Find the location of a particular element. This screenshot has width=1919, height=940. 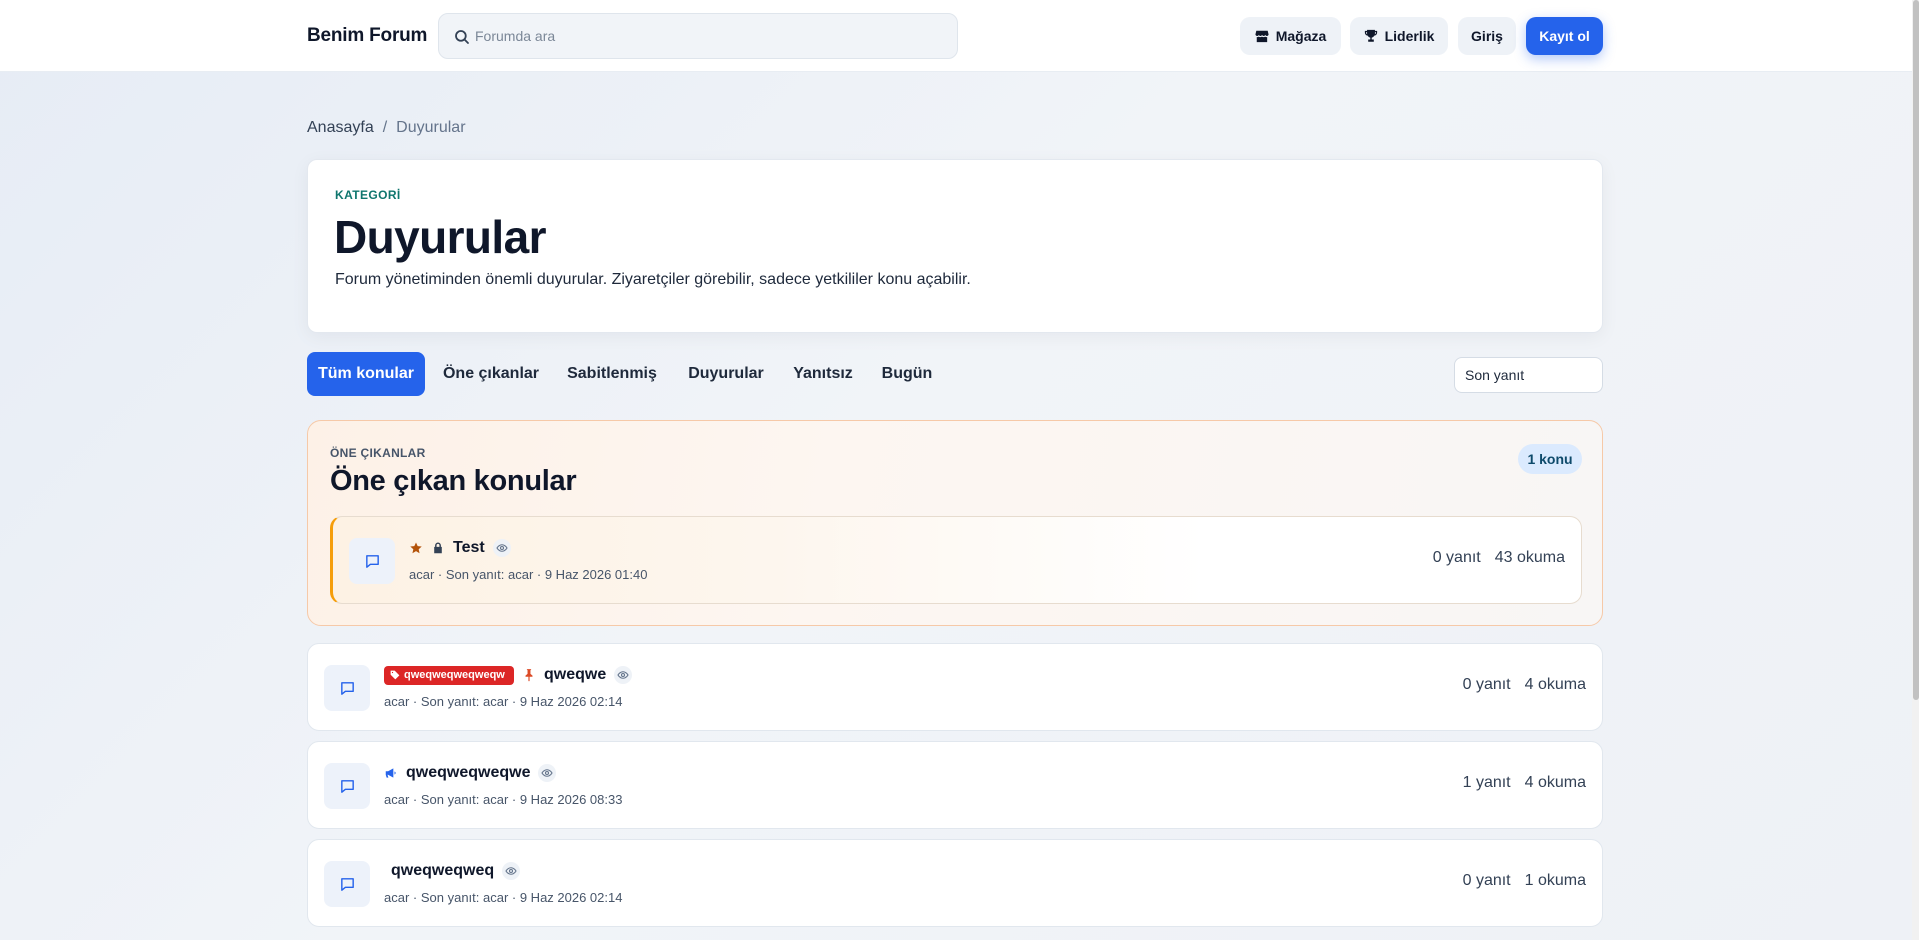

tag-label: qweqweqweqweqw is located at coordinates (454, 675).